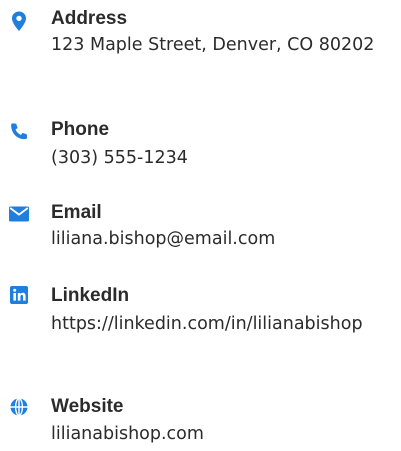 This screenshot has height=451, width=401. I want to click on contact-item-phone: Phone (303) 555-1234, so click(200, 150).